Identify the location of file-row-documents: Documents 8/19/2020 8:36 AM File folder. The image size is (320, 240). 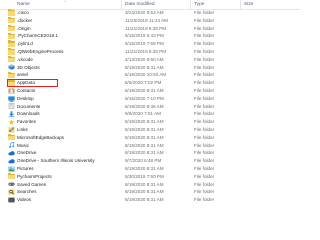
(150, 107).